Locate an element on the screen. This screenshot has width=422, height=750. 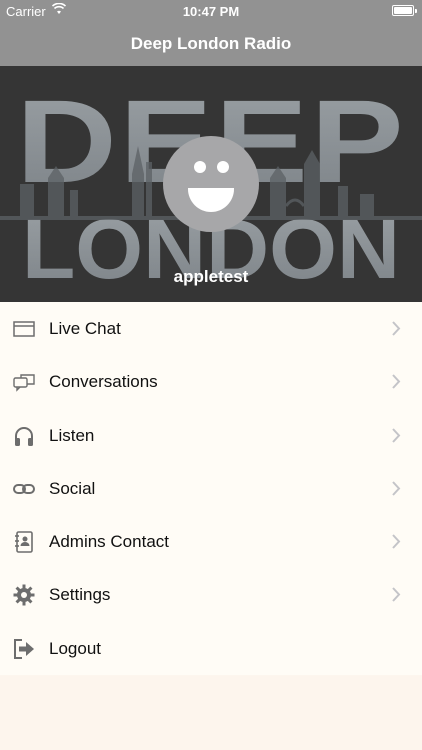
avatar is located at coordinates (211, 184).